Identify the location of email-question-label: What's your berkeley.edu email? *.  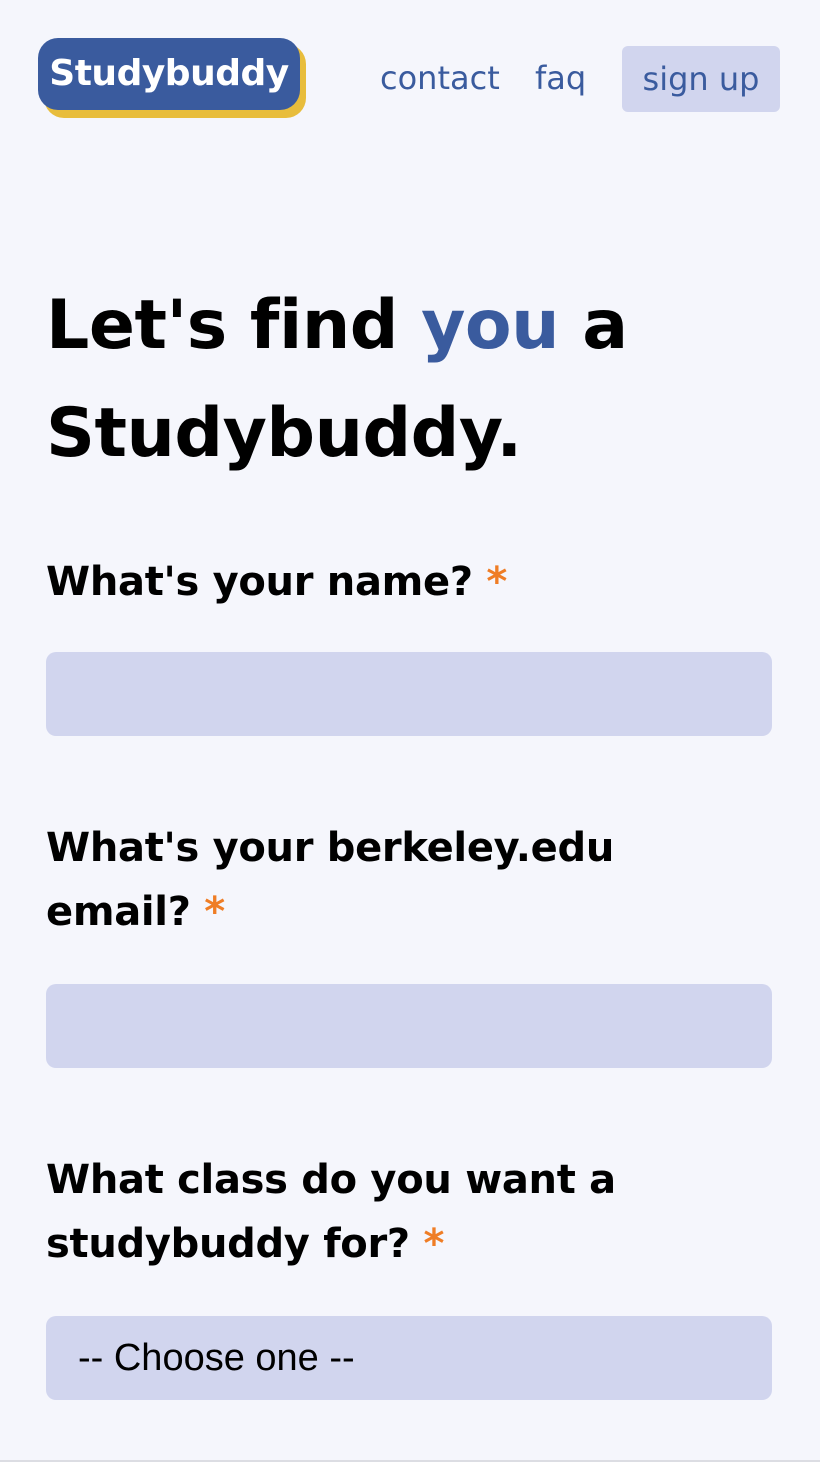
(406, 880).